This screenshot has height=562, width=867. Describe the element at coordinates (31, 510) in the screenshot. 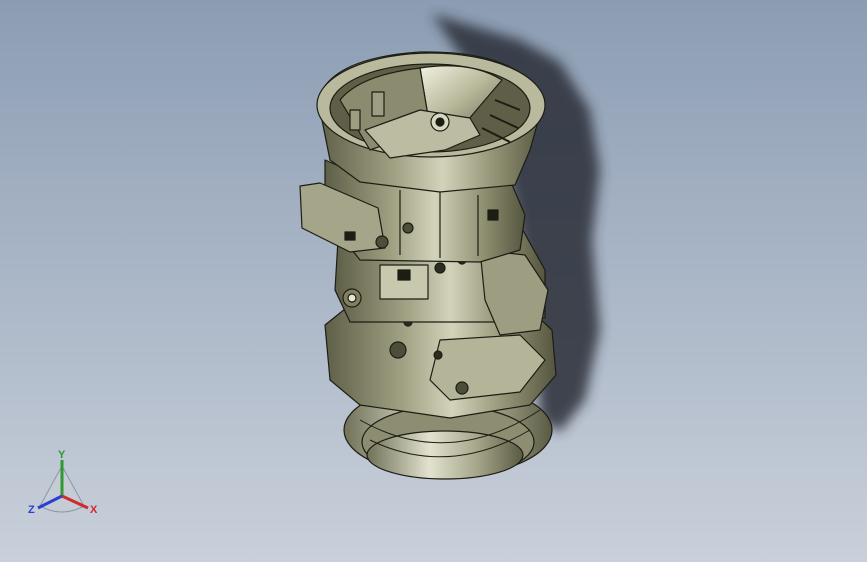

I see `triad-z-label: Z` at that location.